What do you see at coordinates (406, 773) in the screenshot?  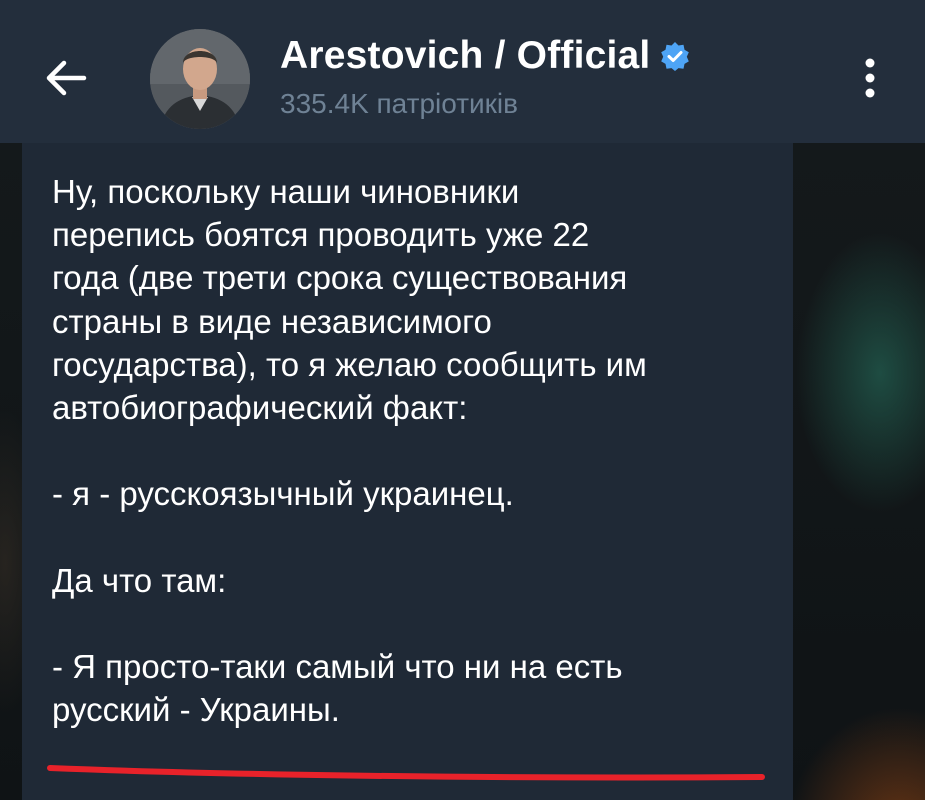 I see `red-underline-annotation` at bounding box center [406, 773].